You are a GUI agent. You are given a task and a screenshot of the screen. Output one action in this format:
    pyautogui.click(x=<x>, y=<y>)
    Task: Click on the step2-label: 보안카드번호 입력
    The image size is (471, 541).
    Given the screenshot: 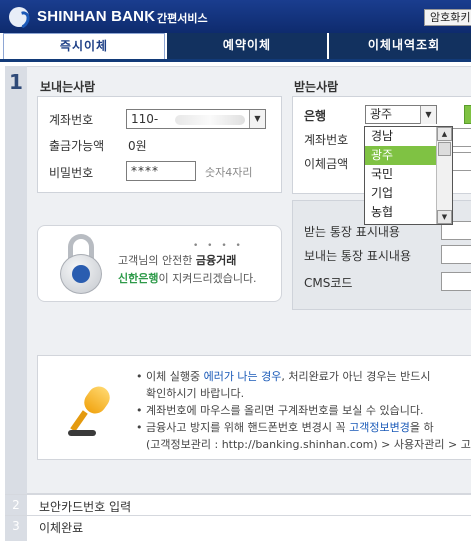 What is the action you would take?
    pyautogui.click(x=85, y=507)
    